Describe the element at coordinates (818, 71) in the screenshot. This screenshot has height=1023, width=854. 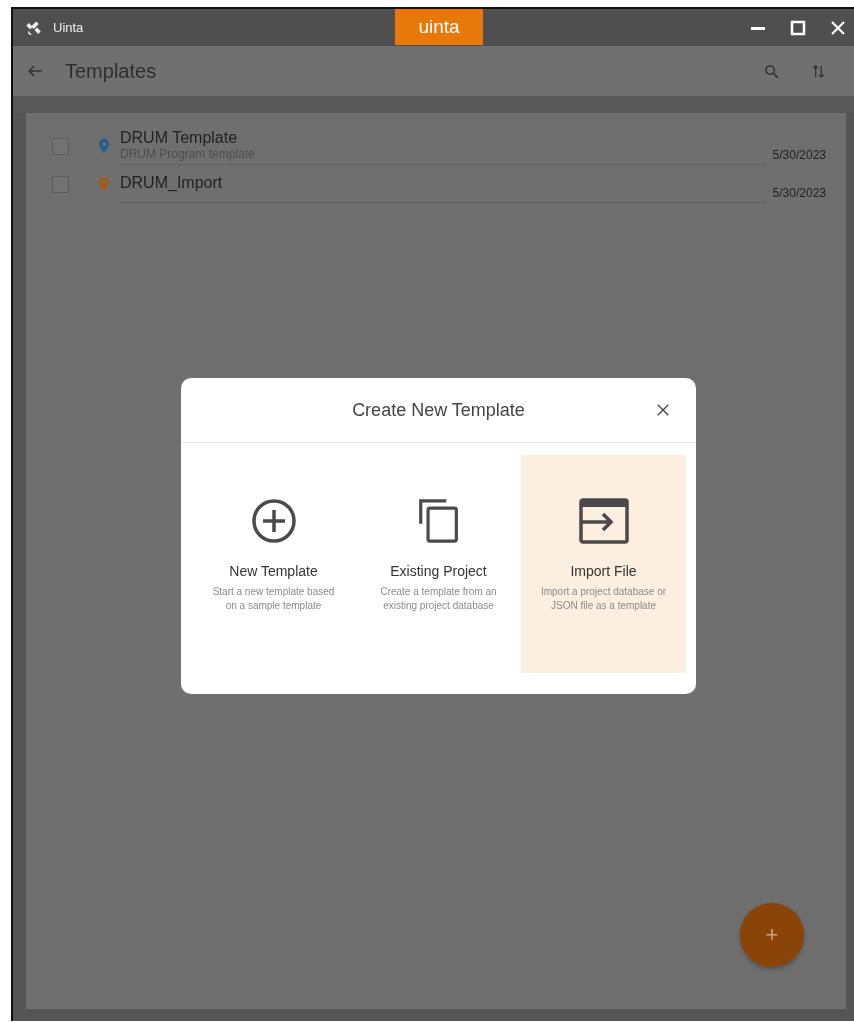
I see `sort-icon` at that location.